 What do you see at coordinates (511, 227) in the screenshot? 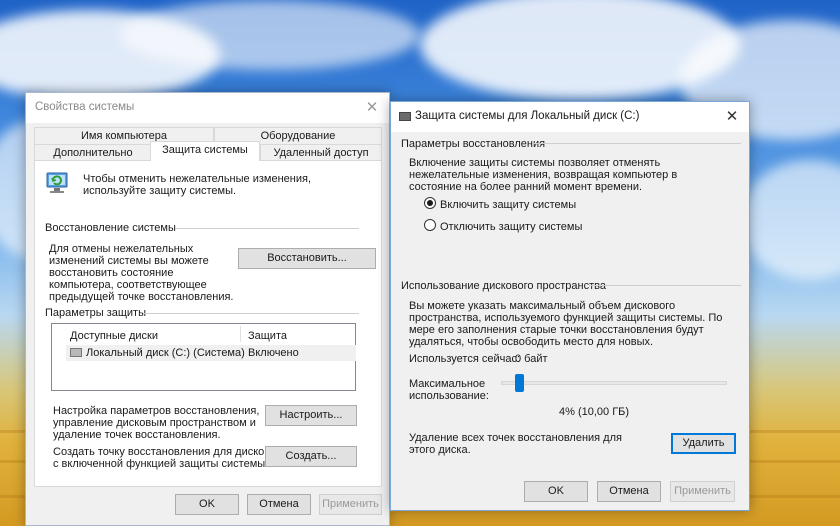
I see `disable-protection-label: Отключить защиту системы` at bounding box center [511, 227].